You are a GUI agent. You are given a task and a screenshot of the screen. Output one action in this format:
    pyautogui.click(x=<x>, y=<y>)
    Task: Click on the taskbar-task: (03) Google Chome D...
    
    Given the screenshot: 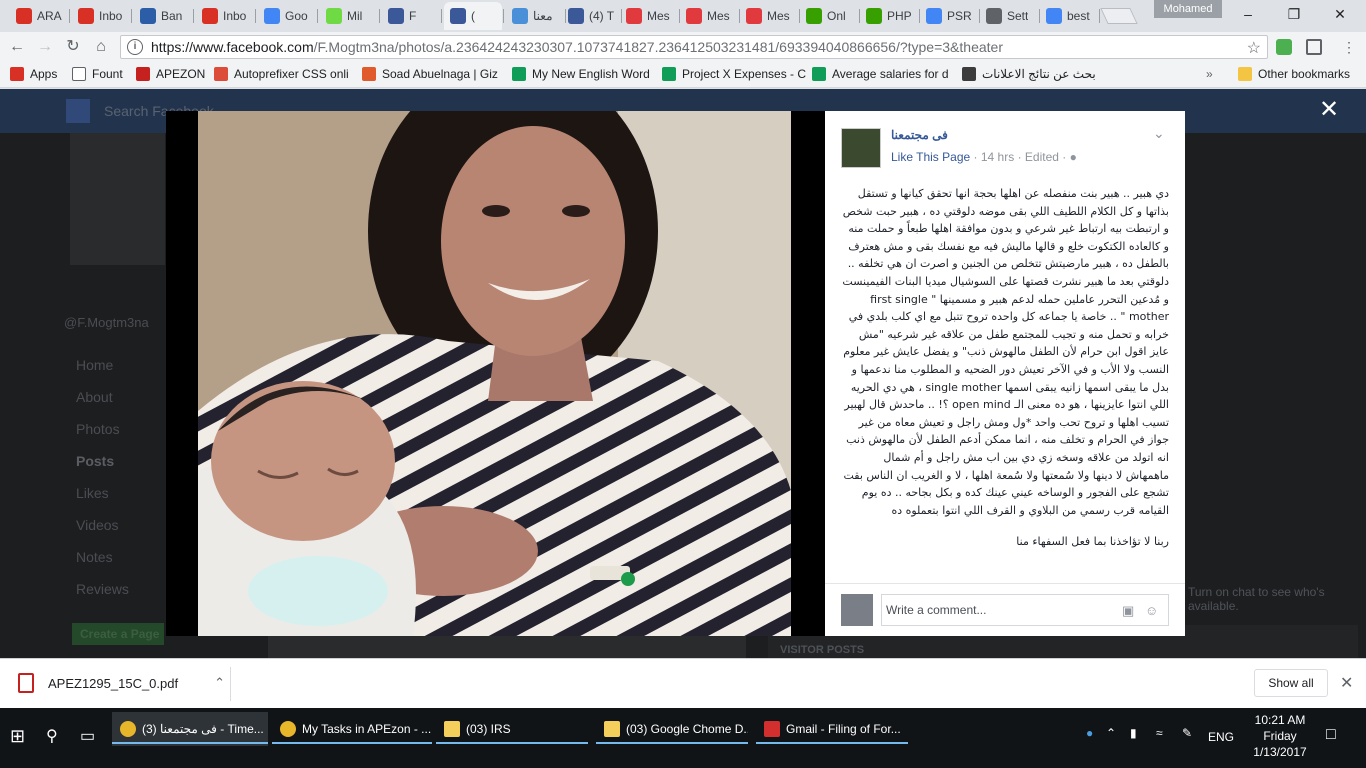 What is the action you would take?
    pyautogui.click(x=672, y=729)
    